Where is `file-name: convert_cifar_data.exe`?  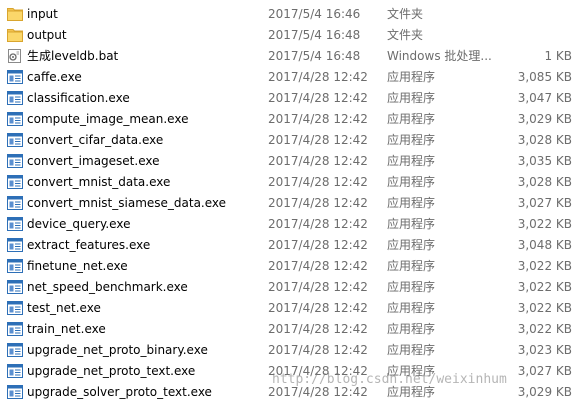 file-name: convert_cifar_data.exe is located at coordinates (95, 140).